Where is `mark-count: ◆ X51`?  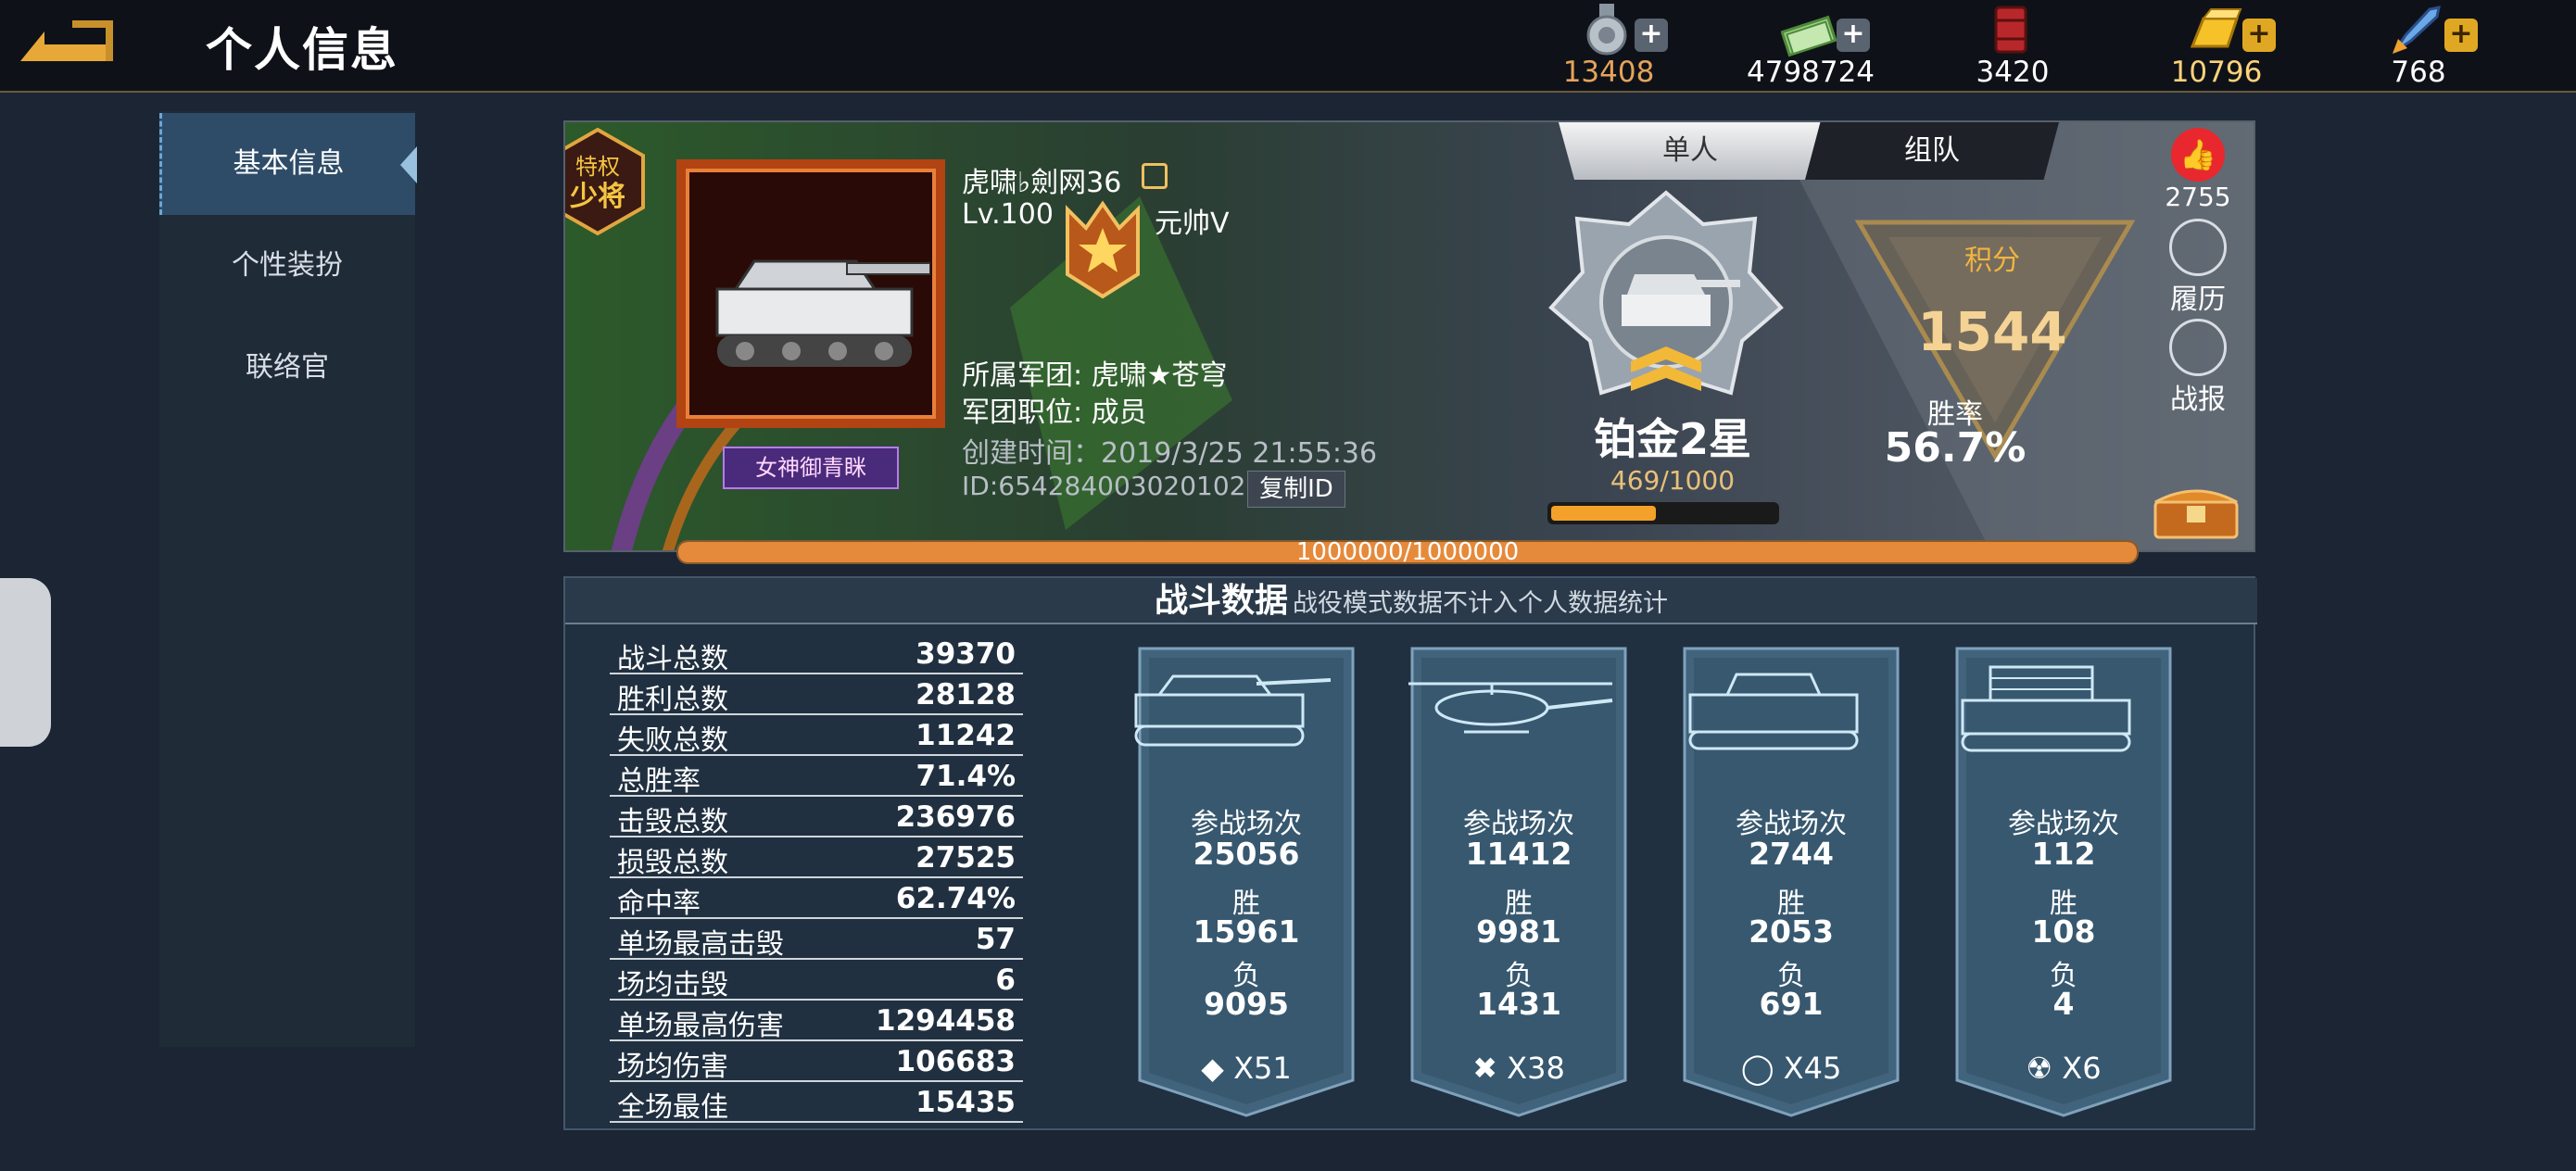 mark-count: ◆ X51 is located at coordinates (1247, 1069).